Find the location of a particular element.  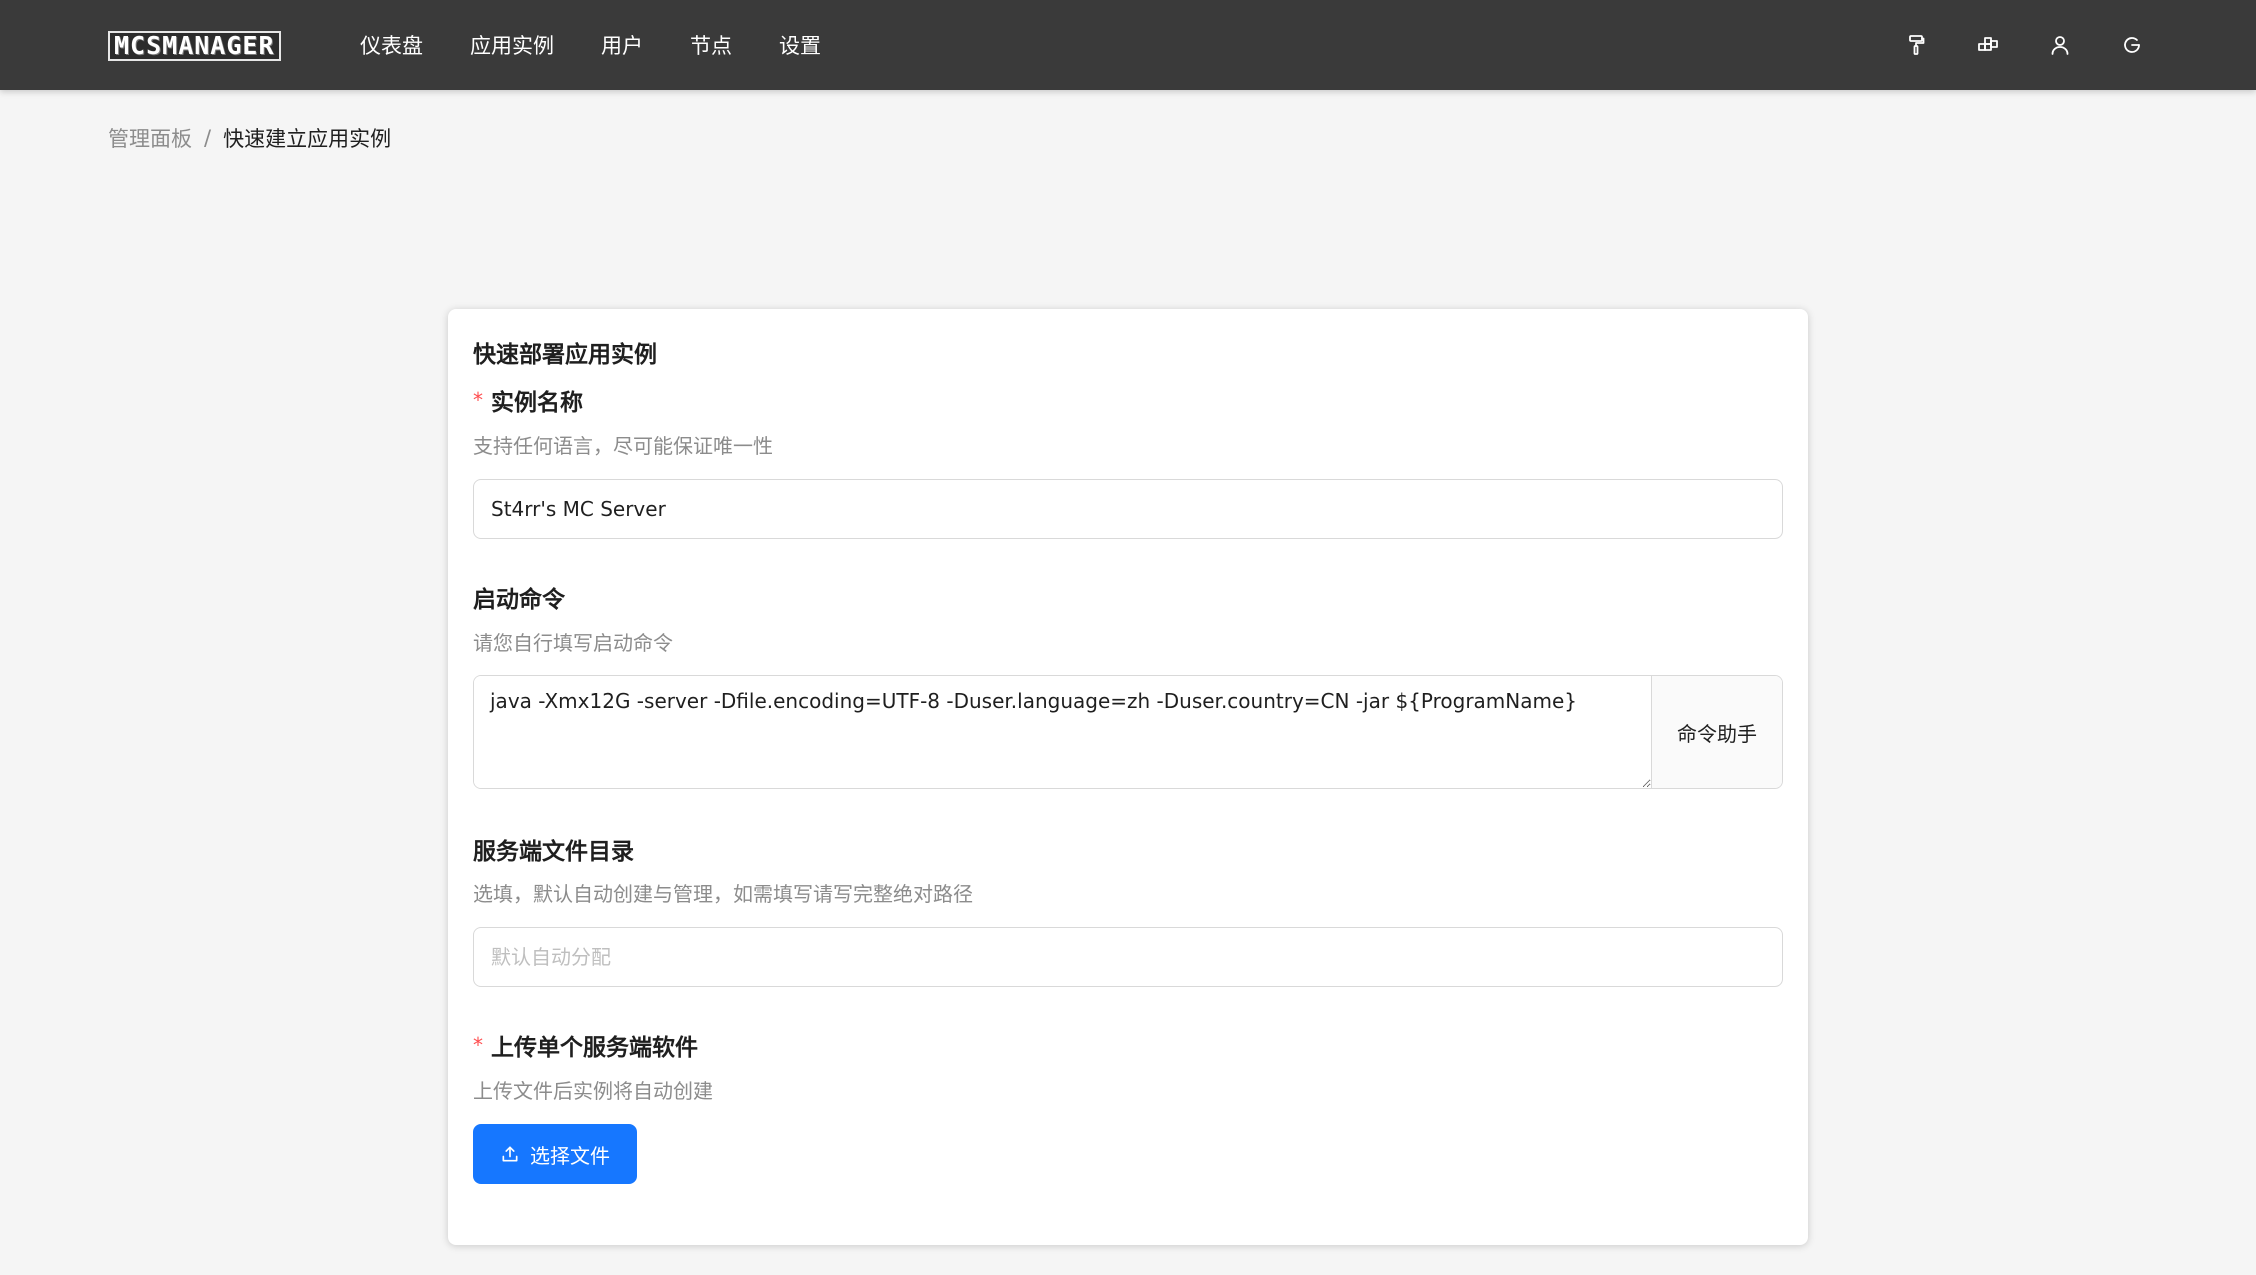

instance-name-description: 支持任何语言，尽可能保证唯一性 is located at coordinates (623, 446).